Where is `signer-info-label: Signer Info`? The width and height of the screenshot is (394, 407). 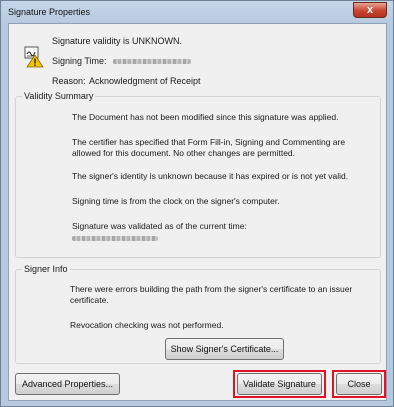 signer-info-label: Signer Info is located at coordinates (46, 269).